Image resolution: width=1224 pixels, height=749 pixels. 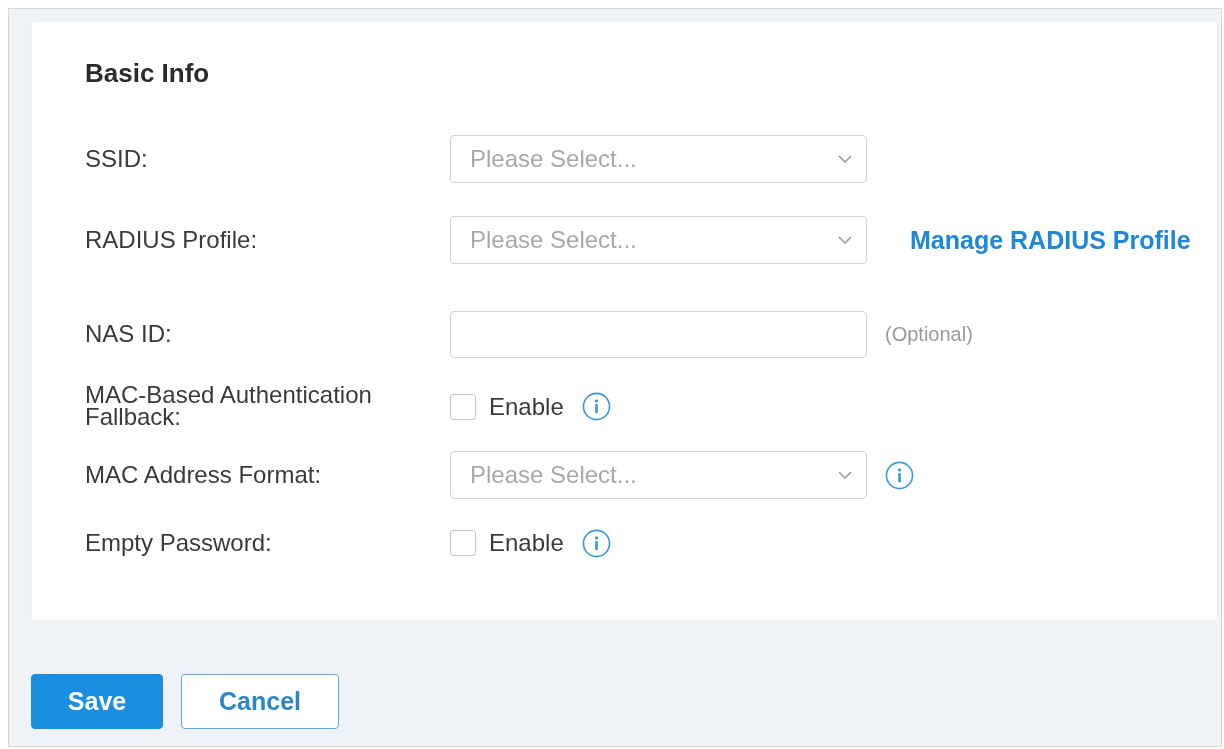 What do you see at coordinates (203, 474) in the screenshot?
I see `field-label: MAC Address Format:` at bounding box center [203, 474].